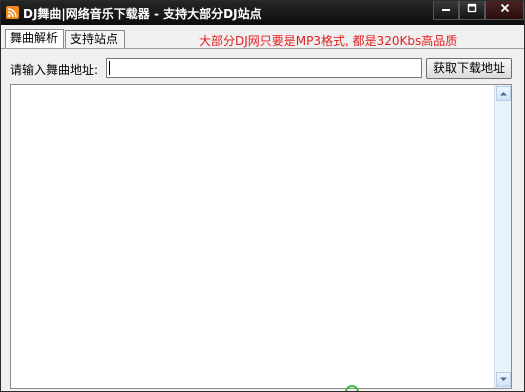 This screenshot has height=392, width=525. What do you see at coordinates (109, 68) in the screenshot?
I see `text-caret` at bounding box center [109, 68].